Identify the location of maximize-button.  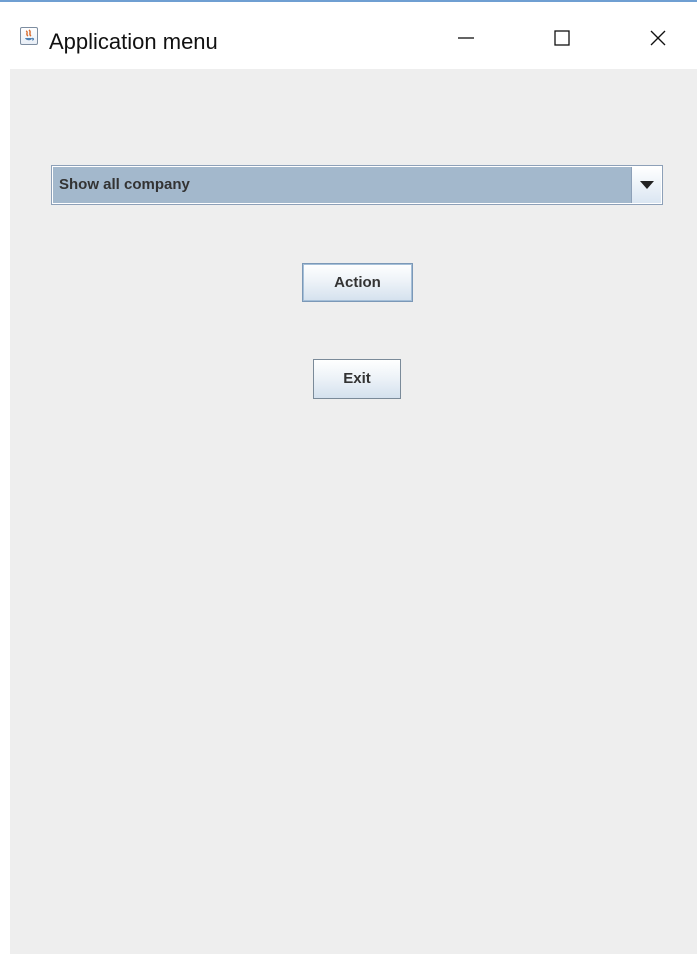
(562, 38).